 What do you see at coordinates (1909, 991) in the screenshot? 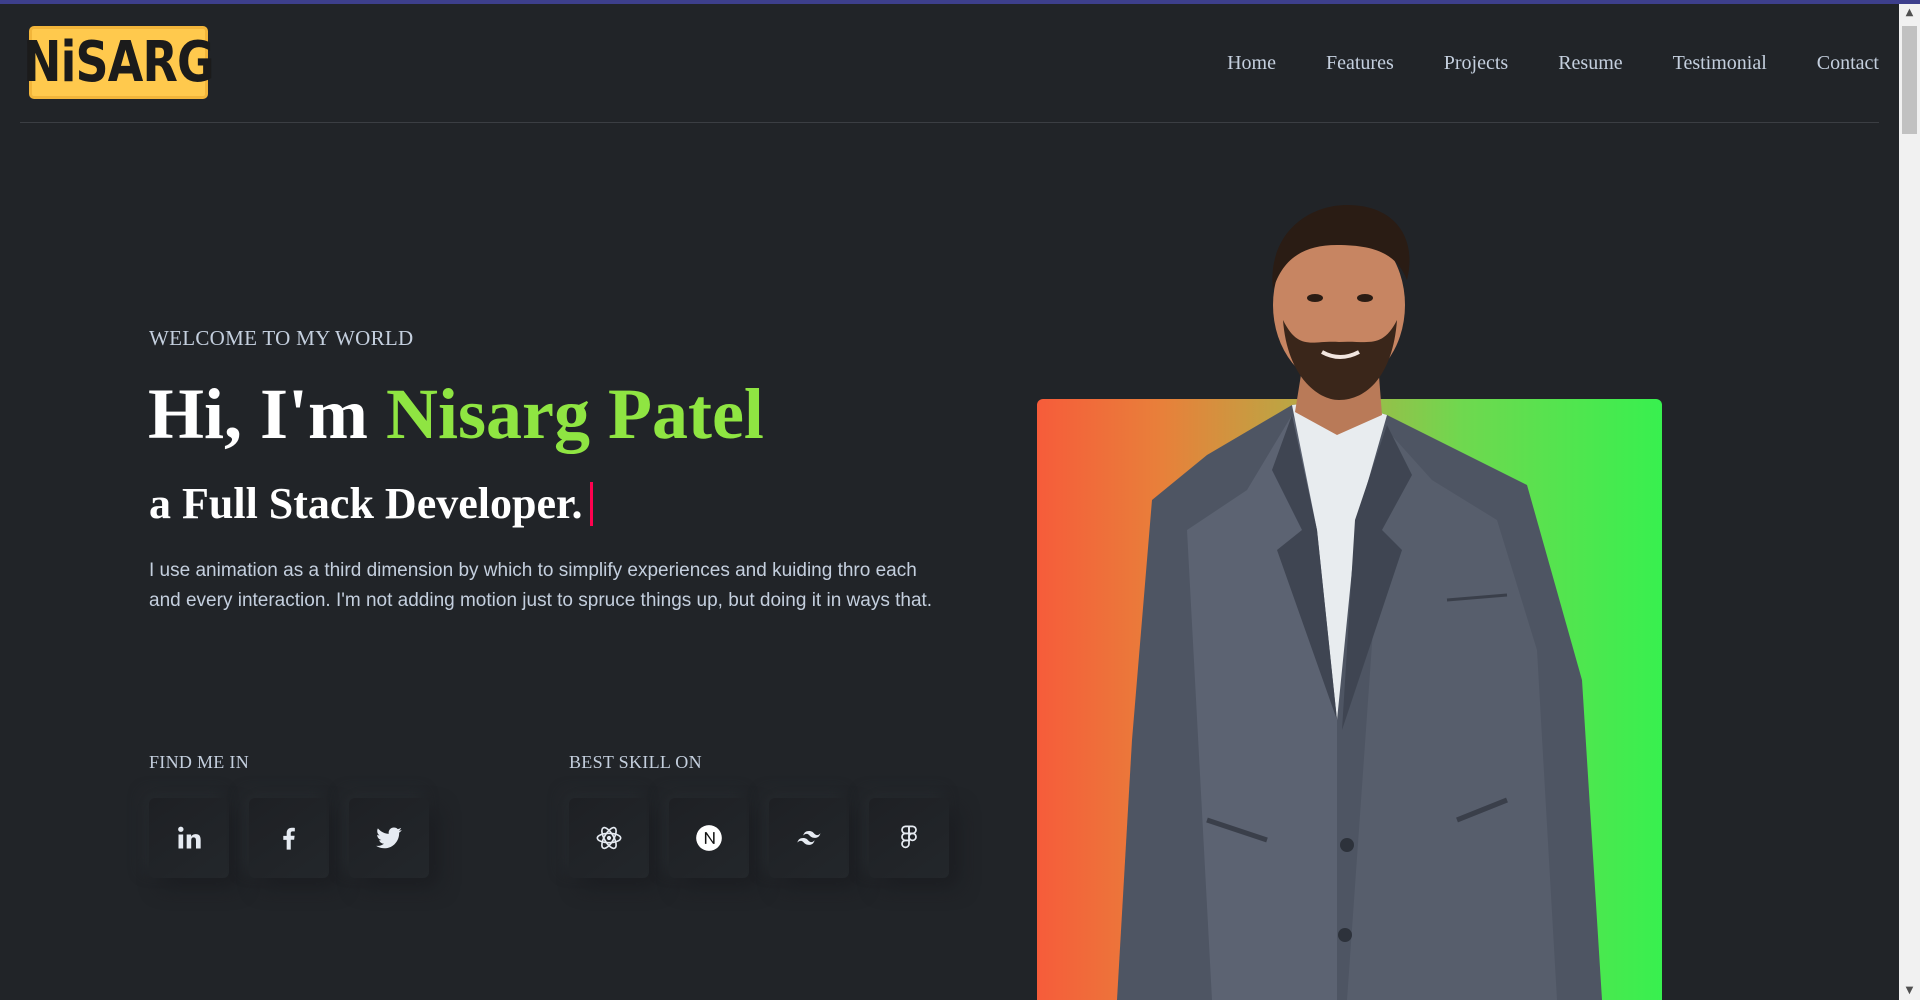
I see `scroll-down-arrow-icon: ▼` at bounding box center [1909, 991].